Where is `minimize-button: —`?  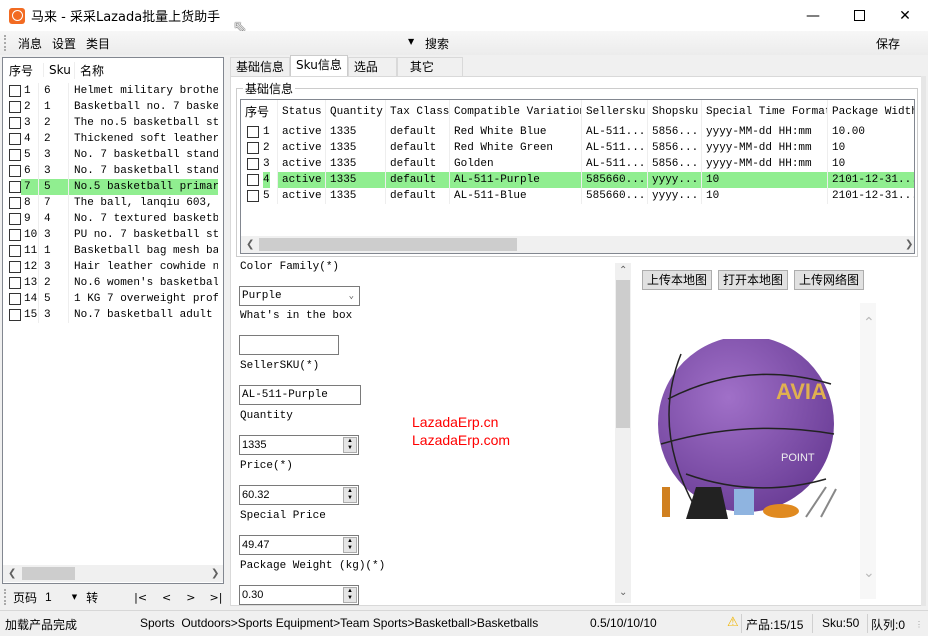
minimize-button: — is located at coordinates (813, 15).